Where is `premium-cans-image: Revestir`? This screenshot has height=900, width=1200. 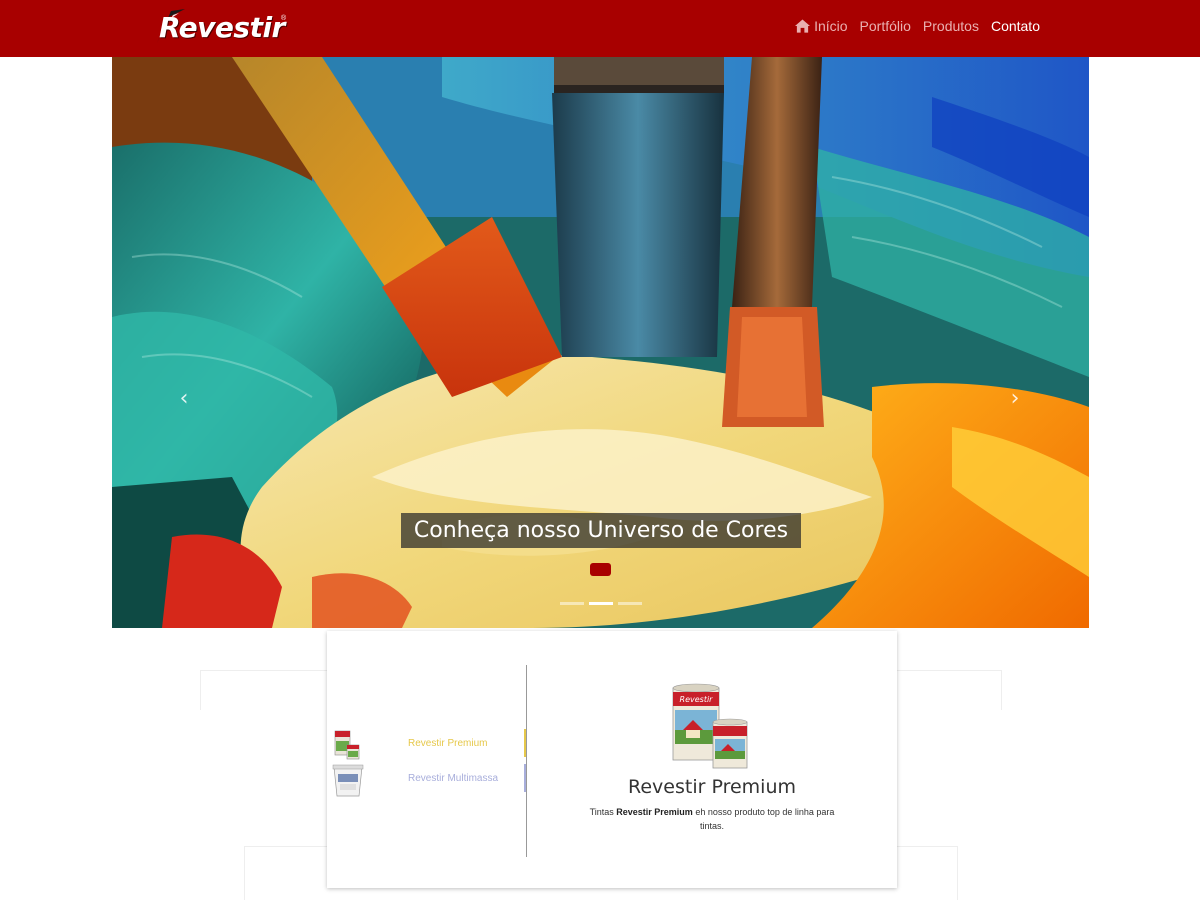 premium-cans-image: Revestir is located at coordinates (710, 726).